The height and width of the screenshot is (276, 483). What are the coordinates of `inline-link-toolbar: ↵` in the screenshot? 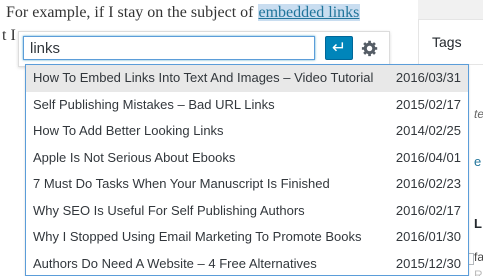 It's located at (204, 49).